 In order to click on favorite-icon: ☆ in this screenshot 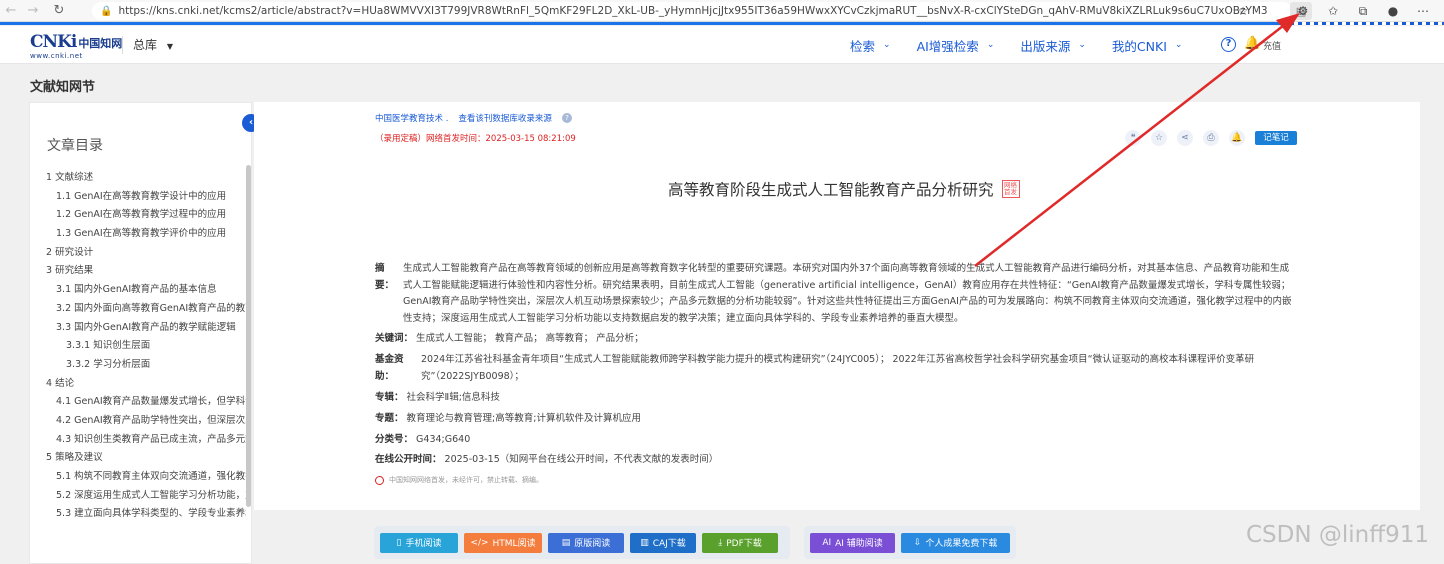, I will do `click(1159, 138)`.